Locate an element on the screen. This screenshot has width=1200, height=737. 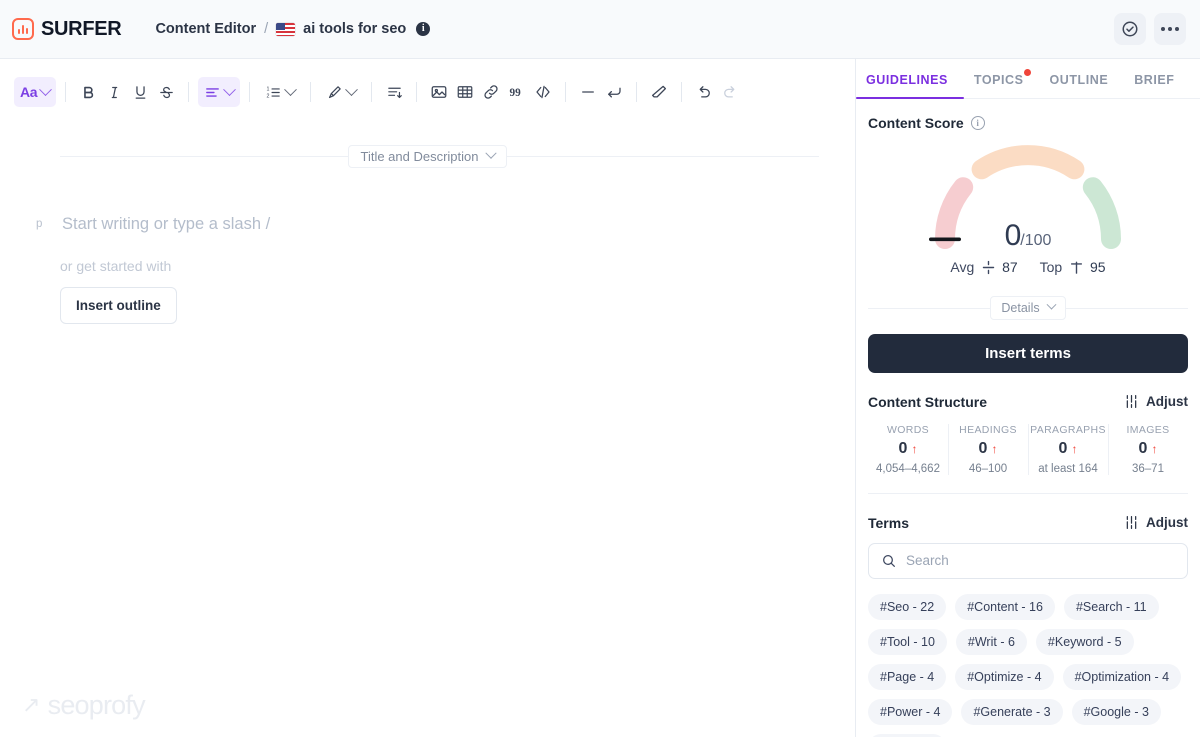
quote-icon: 99 is located at coordinates (516, 93).